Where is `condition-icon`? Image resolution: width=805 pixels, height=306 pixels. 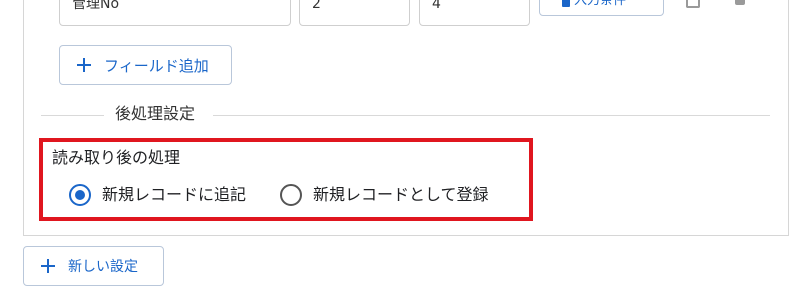
condition-icon is located at coordinates (566, 3).